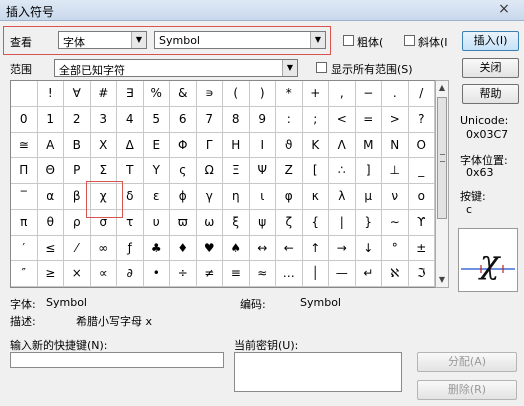 The width and height of the screenshot is (524, 406). I want to click on symbol-cell: Ω, so click(209, 171).